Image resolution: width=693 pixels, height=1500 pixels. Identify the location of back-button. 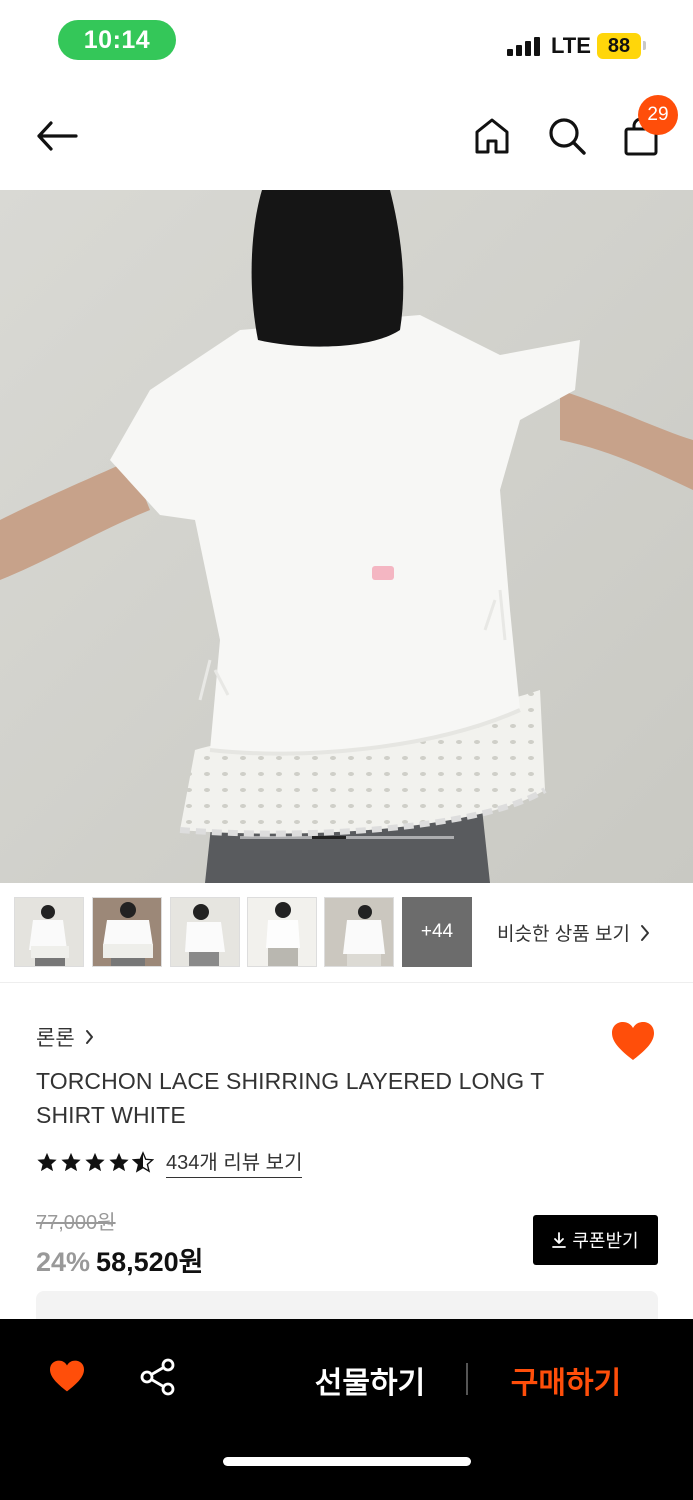
(57, 136).